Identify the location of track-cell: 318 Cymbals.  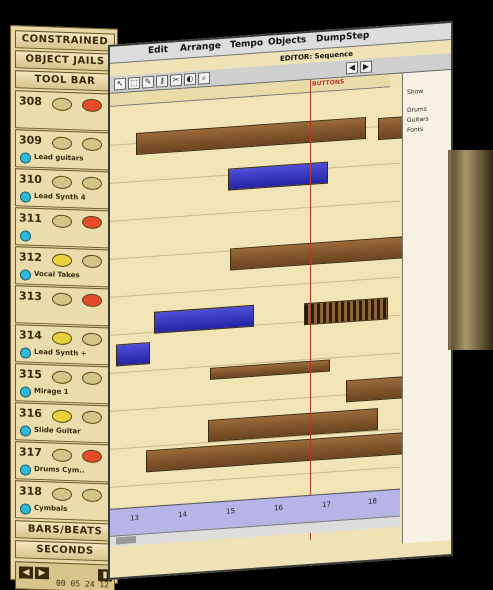
(65, 501).